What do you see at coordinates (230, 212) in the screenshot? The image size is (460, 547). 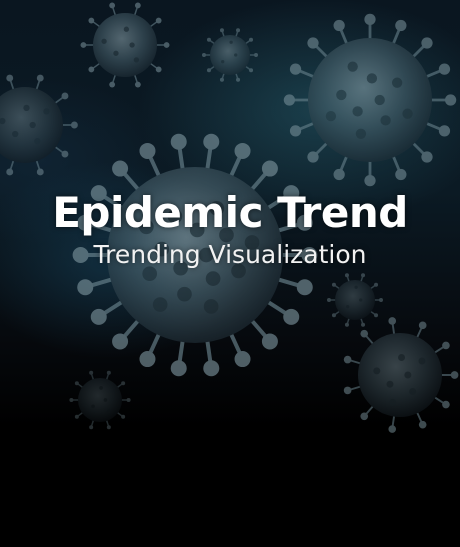 I see `poster-title: Epidemic Trend` at bounding box center [230, 212].